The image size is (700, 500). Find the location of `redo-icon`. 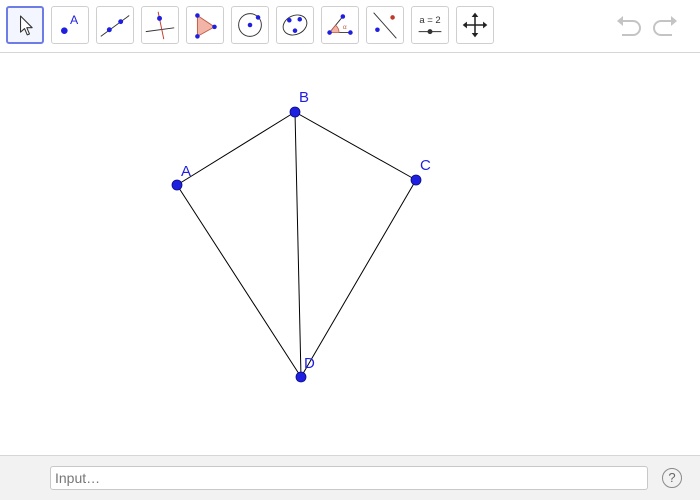

redo-icon is located at coordinates (665, 26).